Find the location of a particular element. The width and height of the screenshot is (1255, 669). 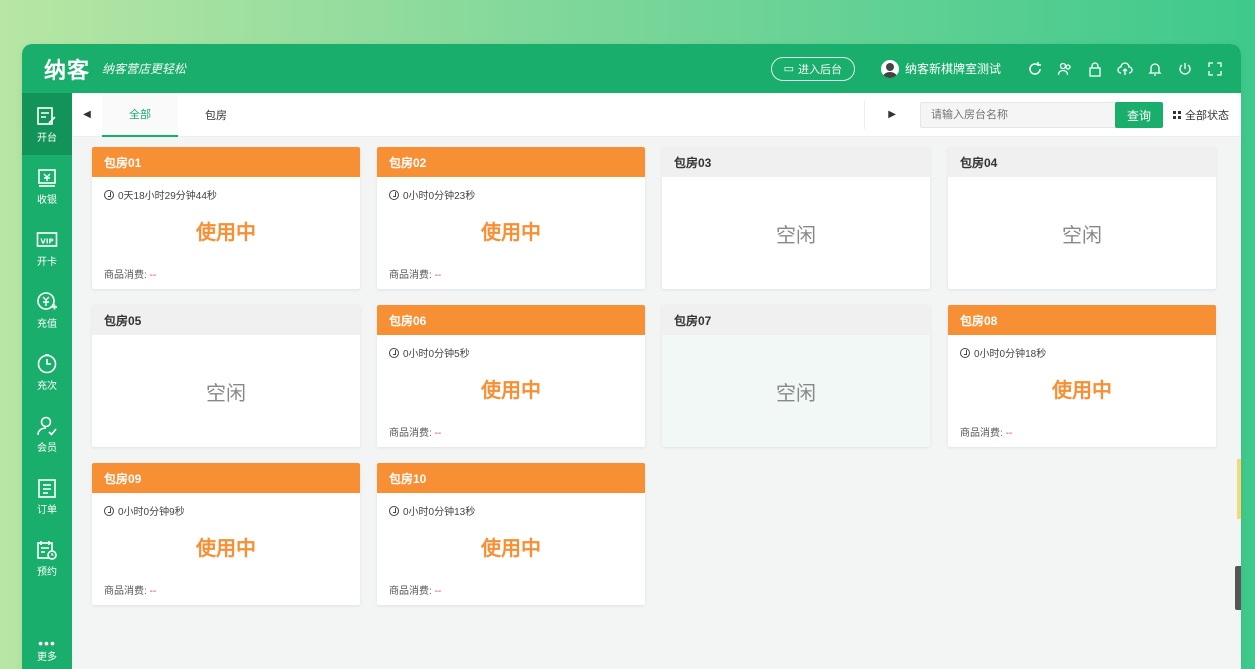

sidebar-item-open-table: 开台 is located at coordinates (47, 124).